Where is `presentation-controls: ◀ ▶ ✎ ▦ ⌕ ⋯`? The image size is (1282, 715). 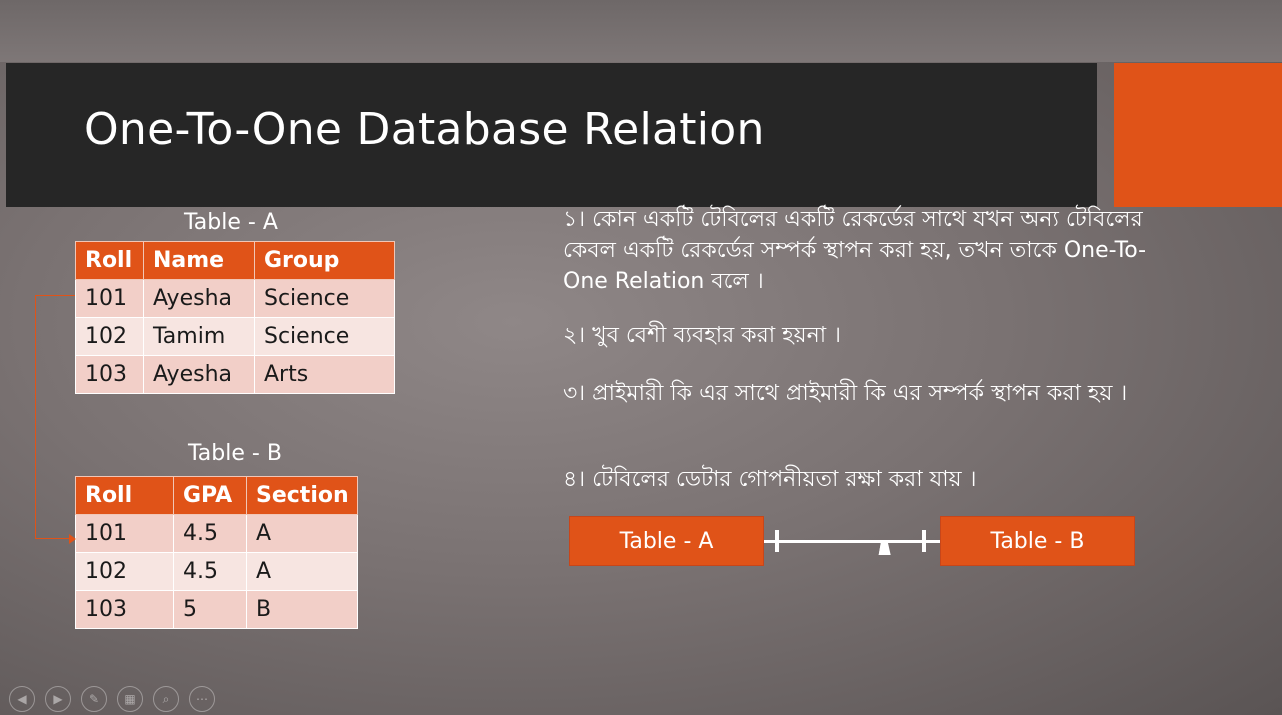 presentation-controls: ◀ ▶ ✎ ▦ ⌕ ⋯ is located at coordinates (112, 699).